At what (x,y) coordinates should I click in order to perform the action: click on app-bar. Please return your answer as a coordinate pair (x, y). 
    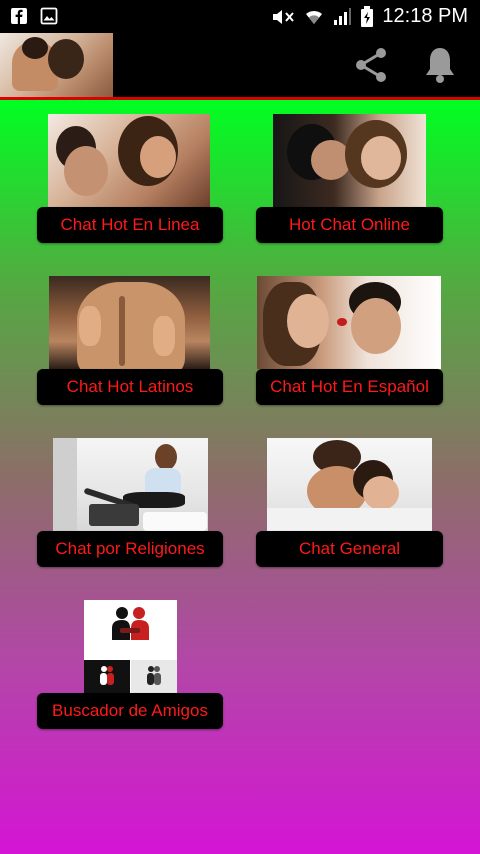
    Looking at the image, I should click on (240, 65).